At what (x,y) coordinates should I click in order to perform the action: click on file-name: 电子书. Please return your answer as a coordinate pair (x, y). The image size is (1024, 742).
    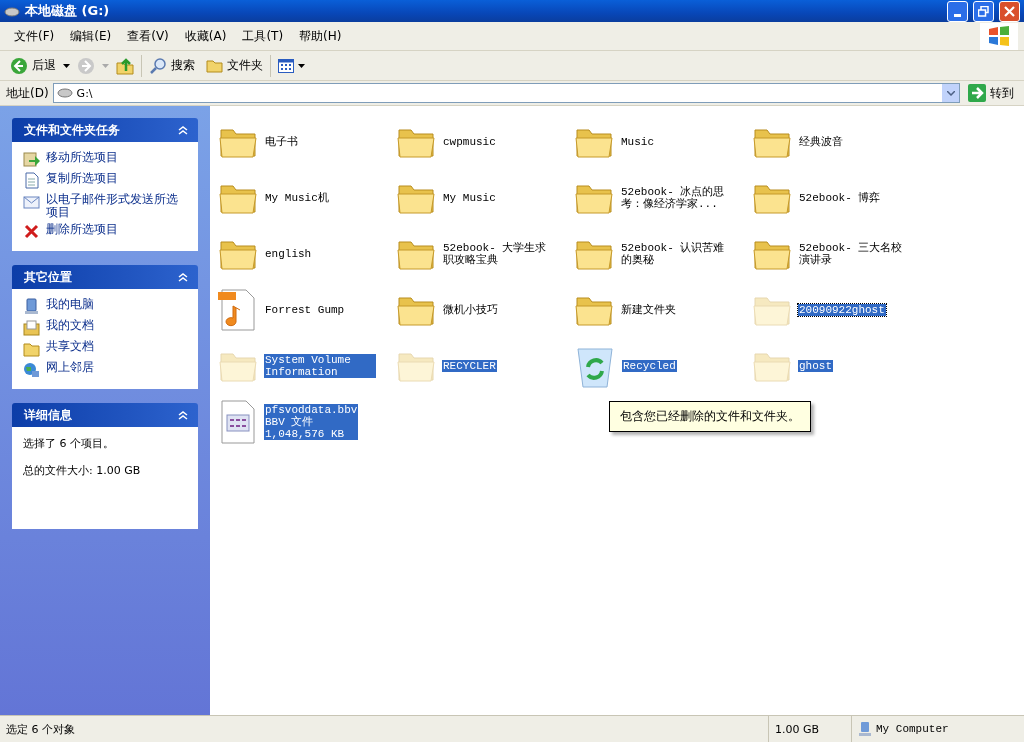
    Looking at the image, I should click on (281, 142).